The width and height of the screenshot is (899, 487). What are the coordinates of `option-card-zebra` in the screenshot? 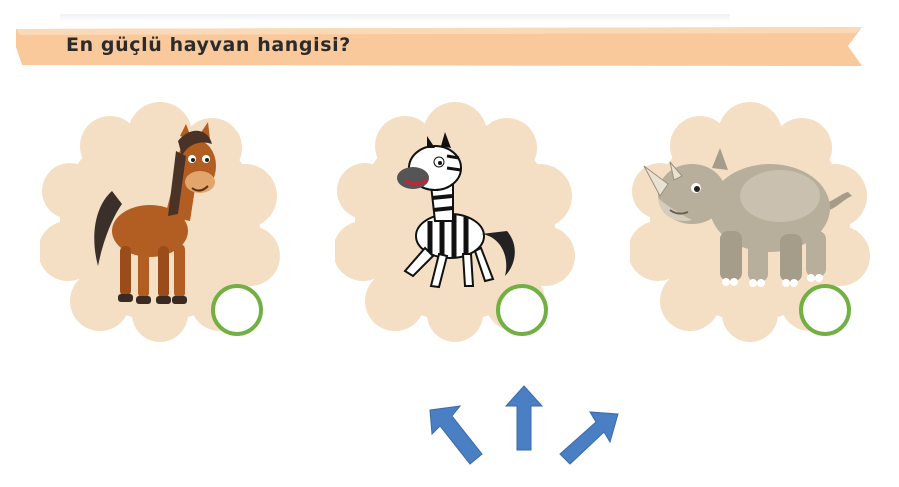 It's located at (455, 221).